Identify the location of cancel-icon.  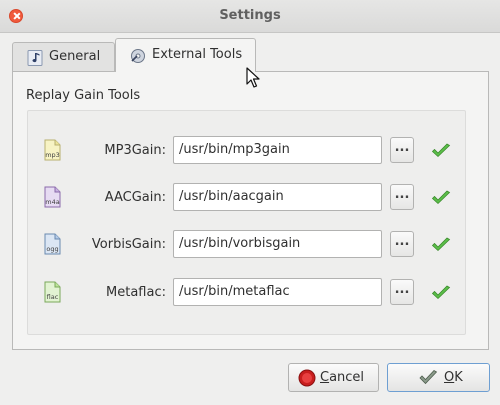
(307, 378).